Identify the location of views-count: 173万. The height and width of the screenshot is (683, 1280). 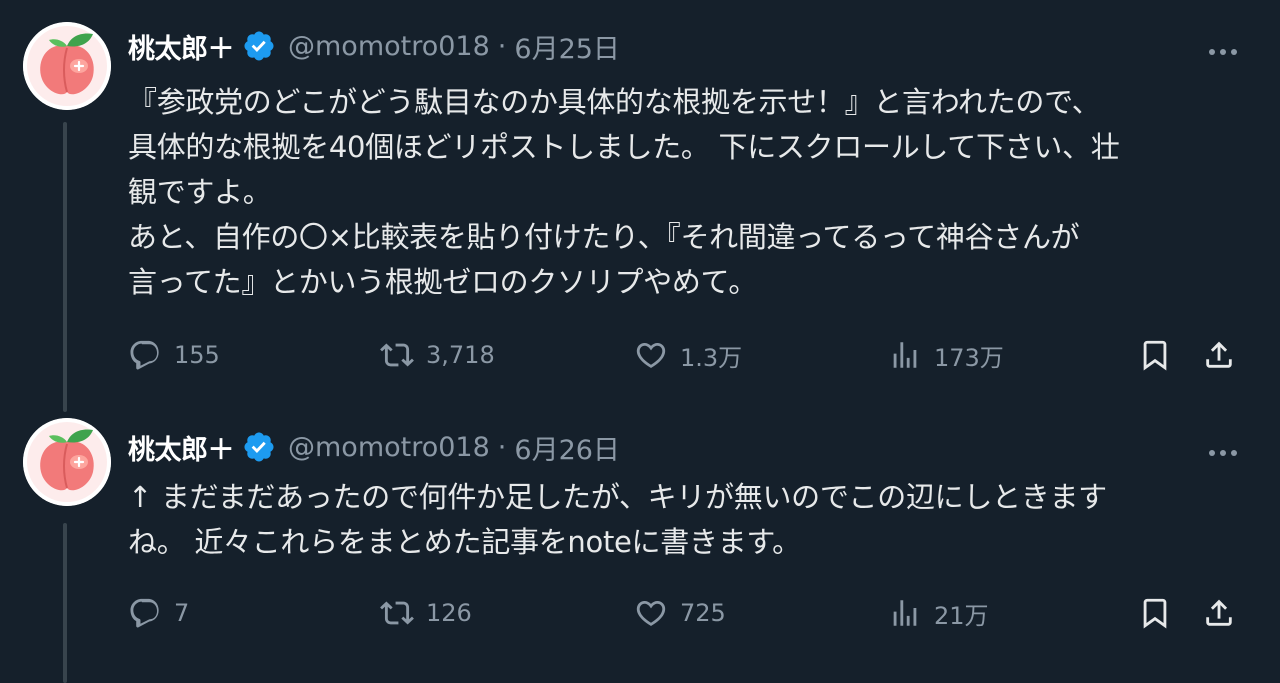
(969, 357).